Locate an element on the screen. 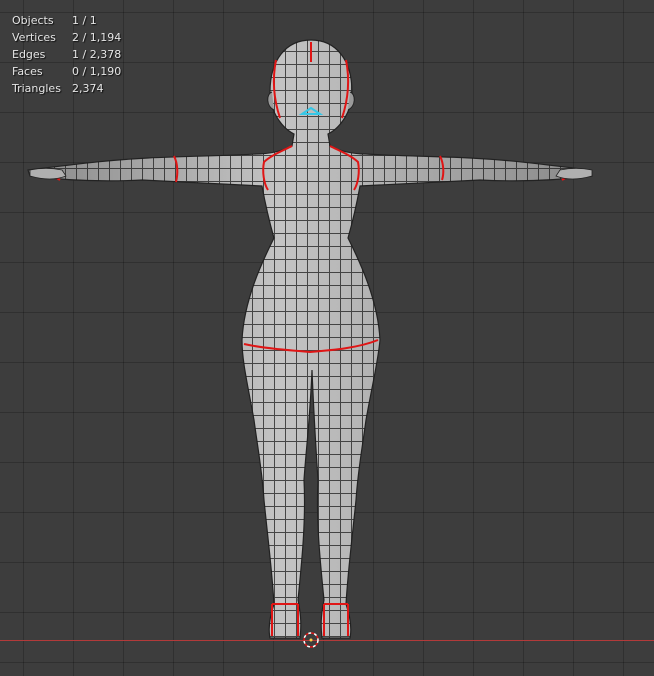 The image size is (654, 676). 3d-cursor-icon is located at coordinates (311, 640).